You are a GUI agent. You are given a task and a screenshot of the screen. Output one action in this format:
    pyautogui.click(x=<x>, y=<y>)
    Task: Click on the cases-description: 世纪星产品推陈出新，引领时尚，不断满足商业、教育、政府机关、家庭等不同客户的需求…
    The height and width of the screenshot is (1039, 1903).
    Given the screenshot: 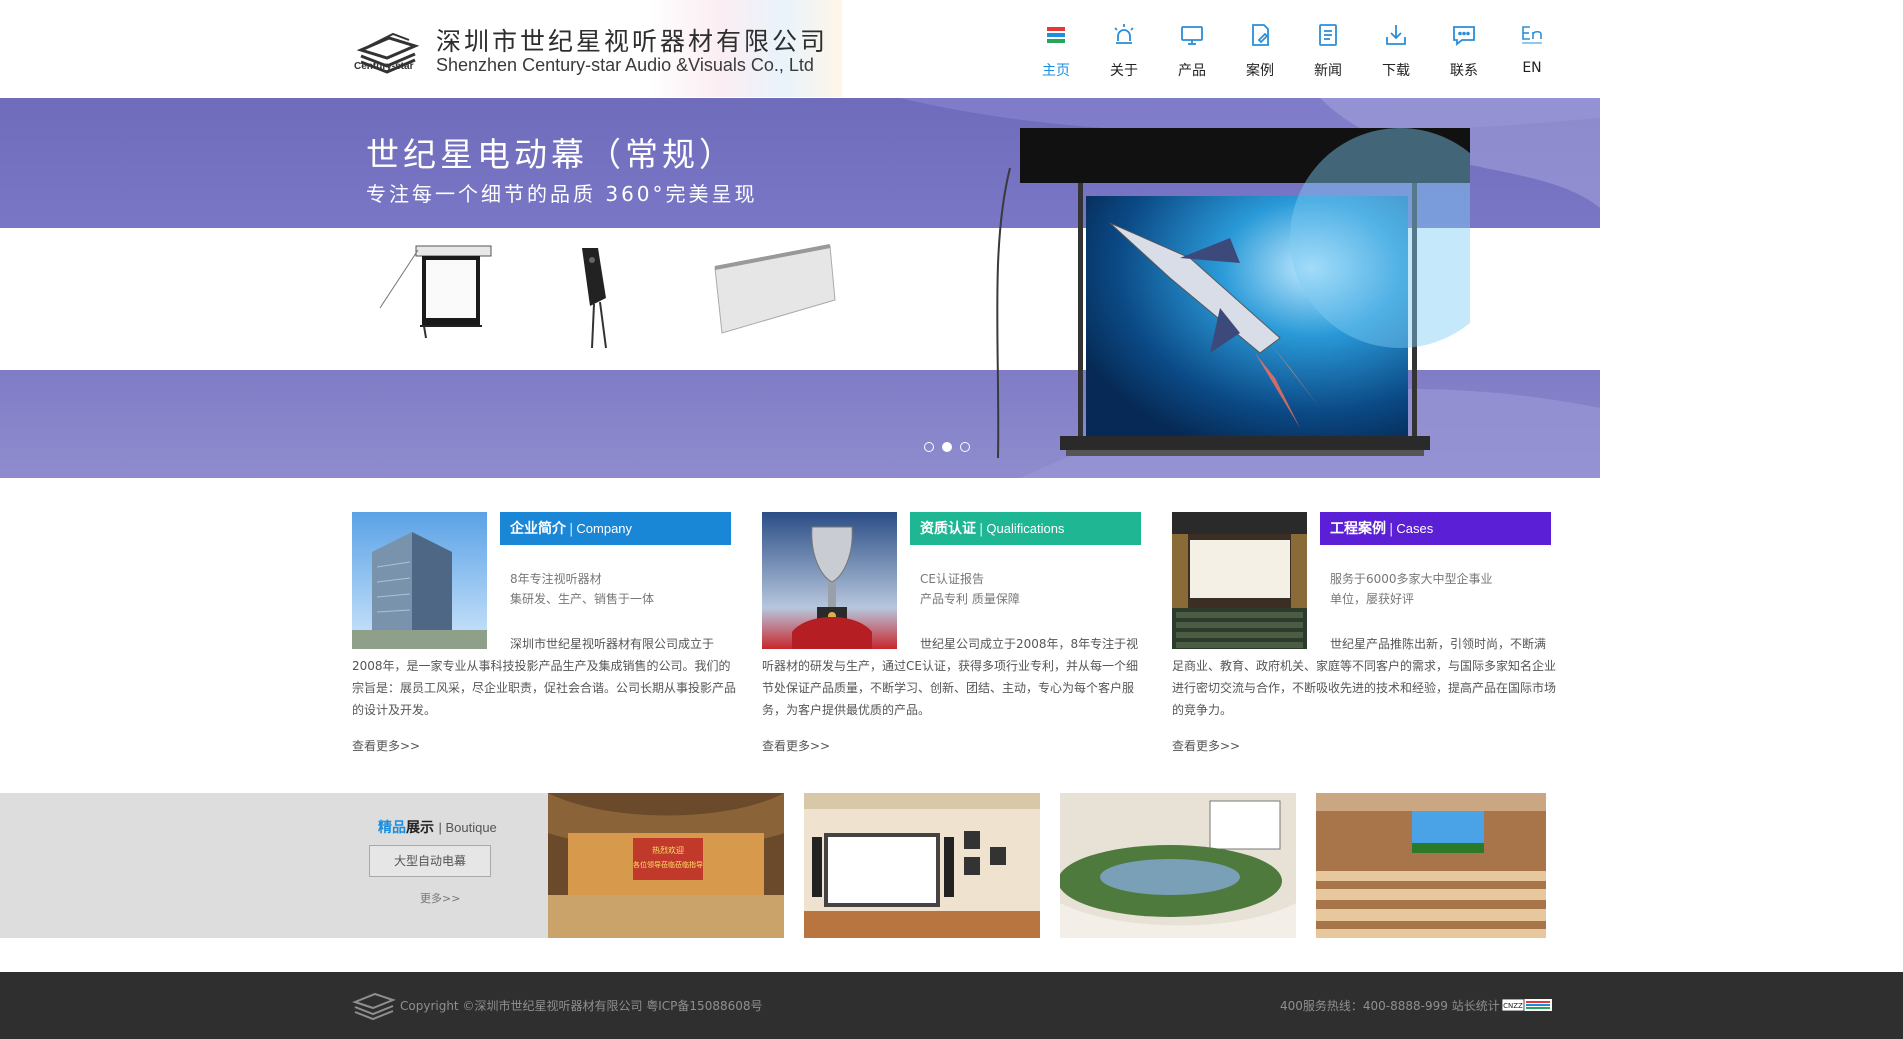 What is the action you would take?
    pyautogui.click(x=1364, y=677)
    